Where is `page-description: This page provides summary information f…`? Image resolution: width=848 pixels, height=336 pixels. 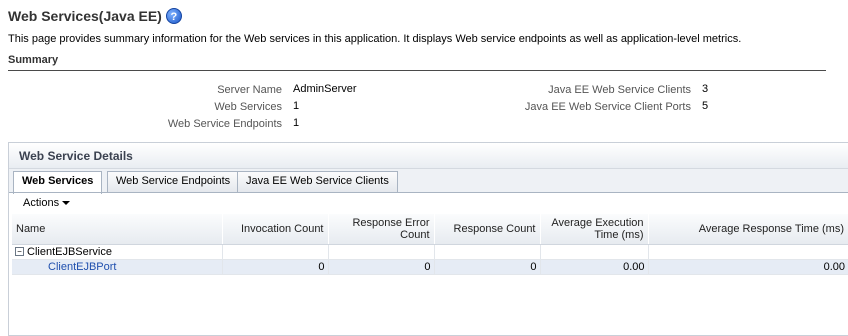 page-description: This page provides summary information f… is located at coordinates (375, 39).